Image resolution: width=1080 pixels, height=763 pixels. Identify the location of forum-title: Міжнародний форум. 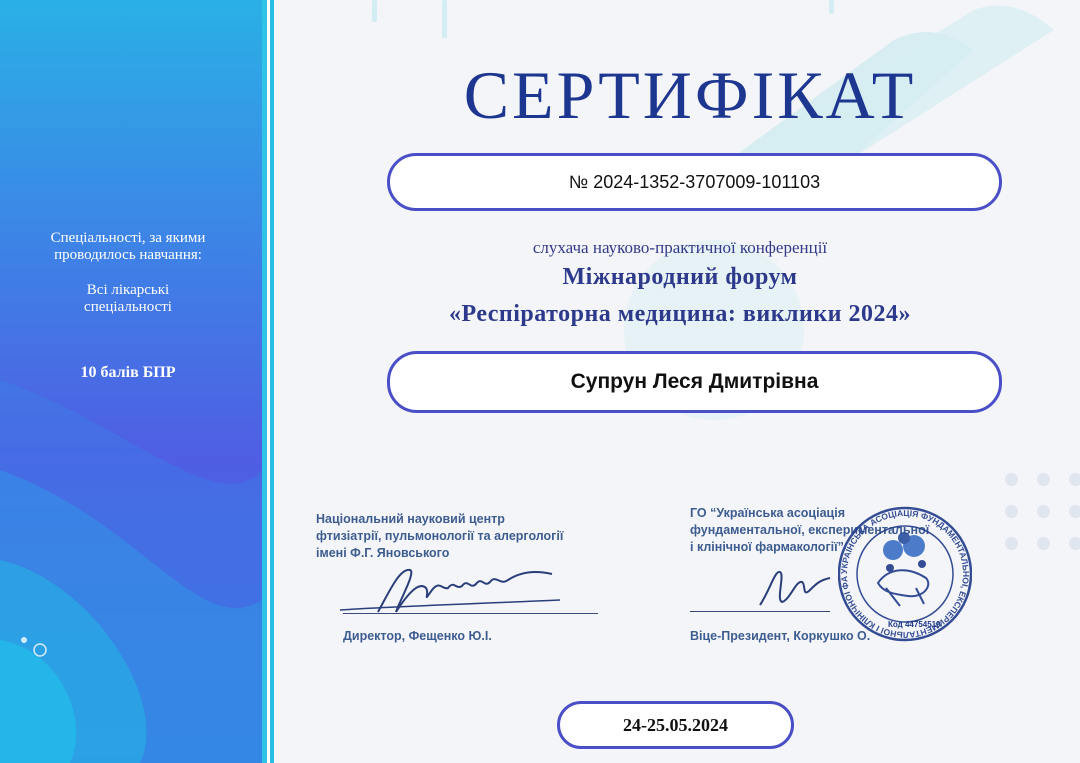
(680, 277).